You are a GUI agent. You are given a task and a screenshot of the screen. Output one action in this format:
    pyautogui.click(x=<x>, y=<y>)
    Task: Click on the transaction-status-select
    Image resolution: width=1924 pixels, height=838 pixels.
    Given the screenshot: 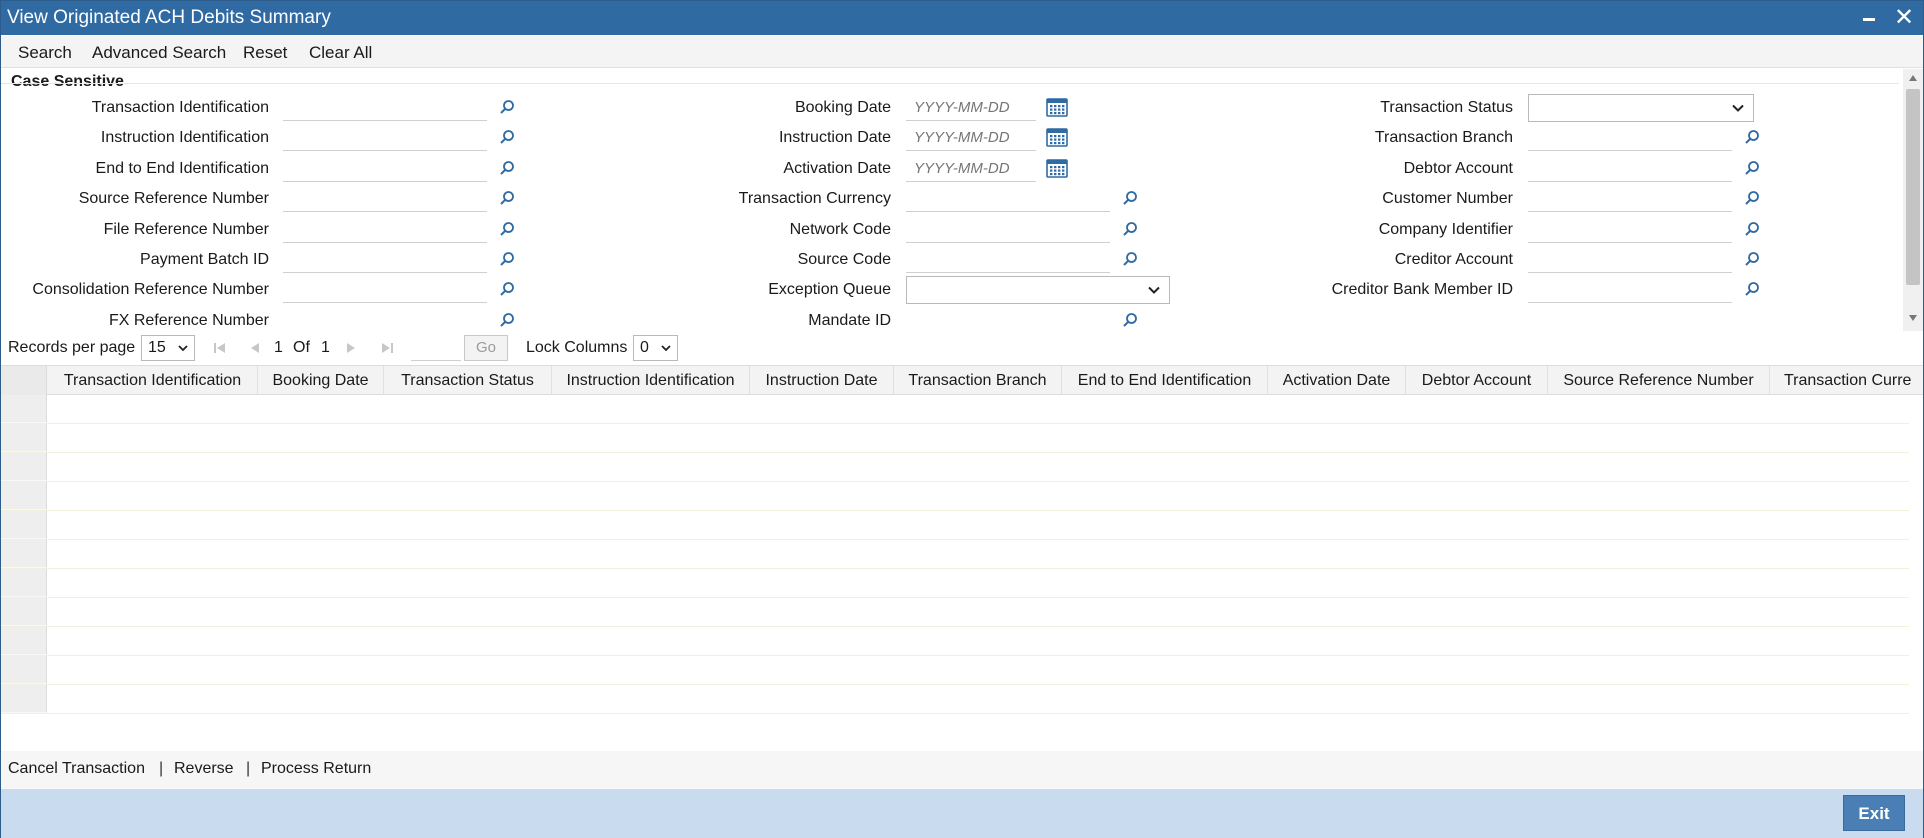 What is the action you would take?
    pyautogui.click(x=1641, y=108)
    